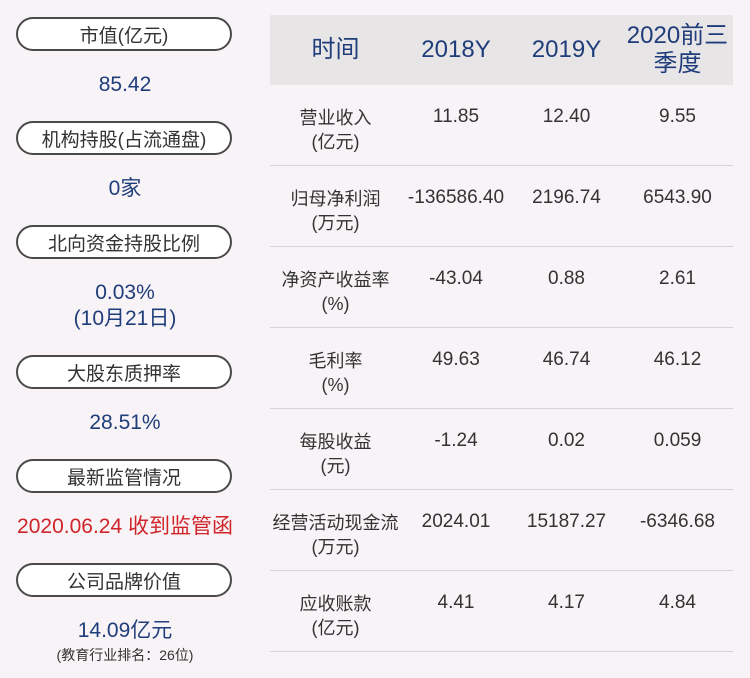 Image resolution: width=750 pixels, height=678 pixels. Describe the element at coordinates (124, 372) in the screenshot. I see `pledge-ratio-label: 大股东质押率` at that location.